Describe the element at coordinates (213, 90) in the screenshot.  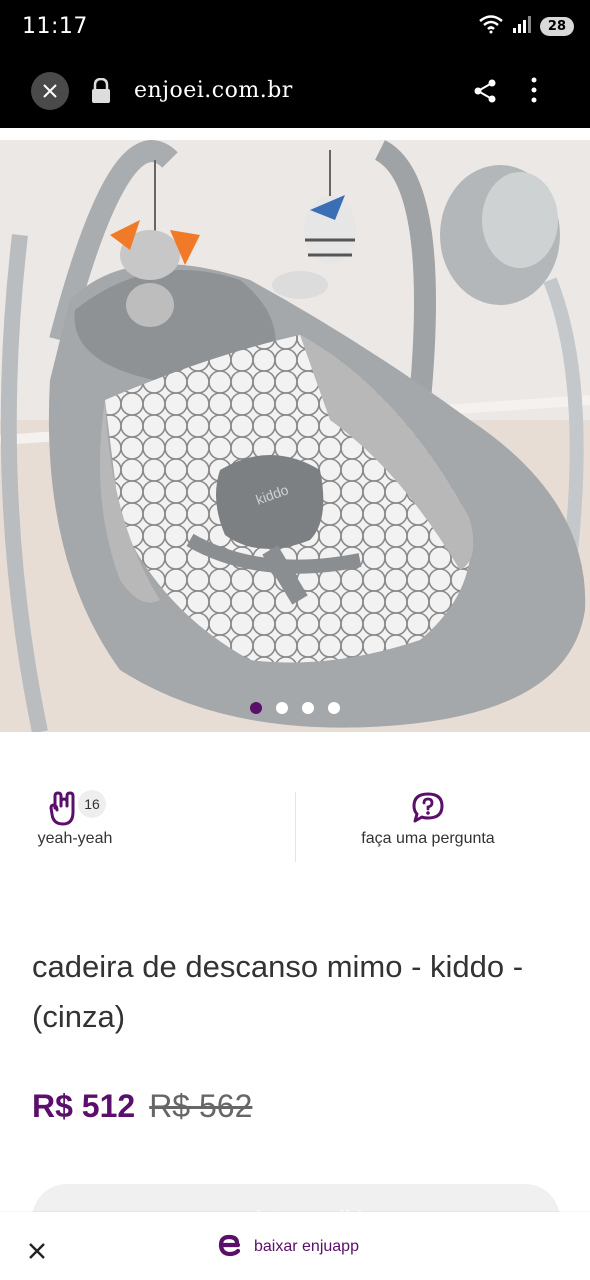
I see `url-text: enjoei.com.br` at that location.